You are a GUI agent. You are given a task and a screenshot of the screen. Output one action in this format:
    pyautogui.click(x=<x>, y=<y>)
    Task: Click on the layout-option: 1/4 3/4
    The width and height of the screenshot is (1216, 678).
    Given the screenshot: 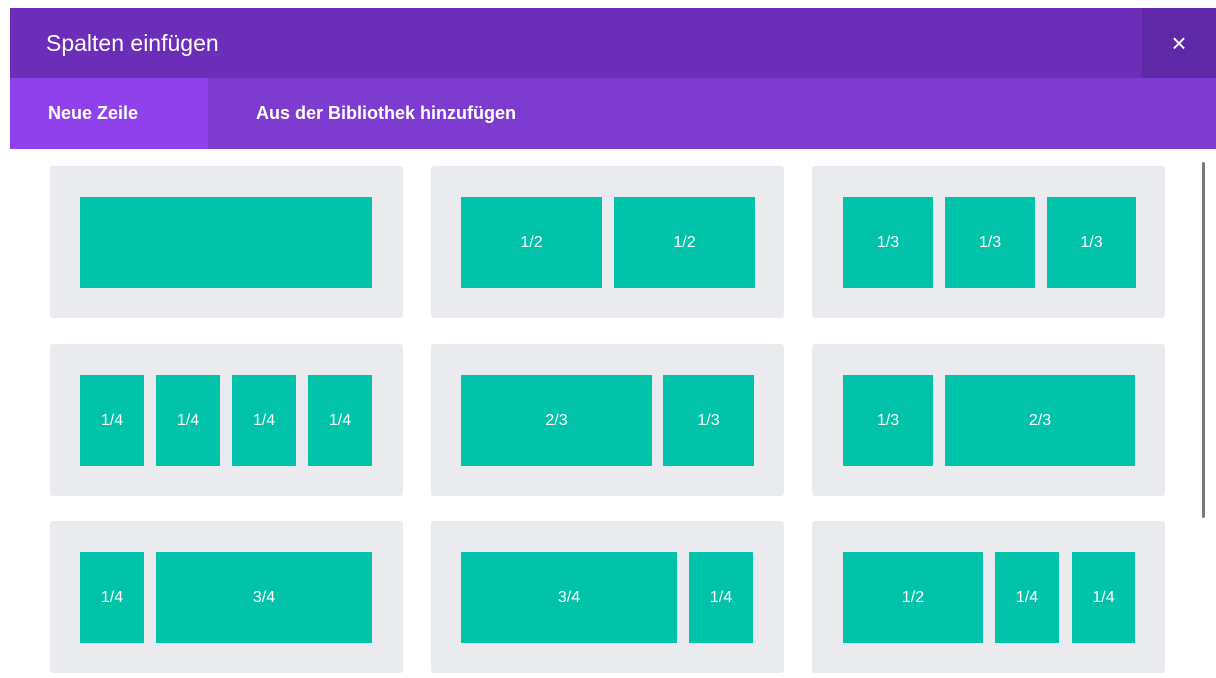 What is the action you would take?
    pyautogui.click(x=226, y=597)
    